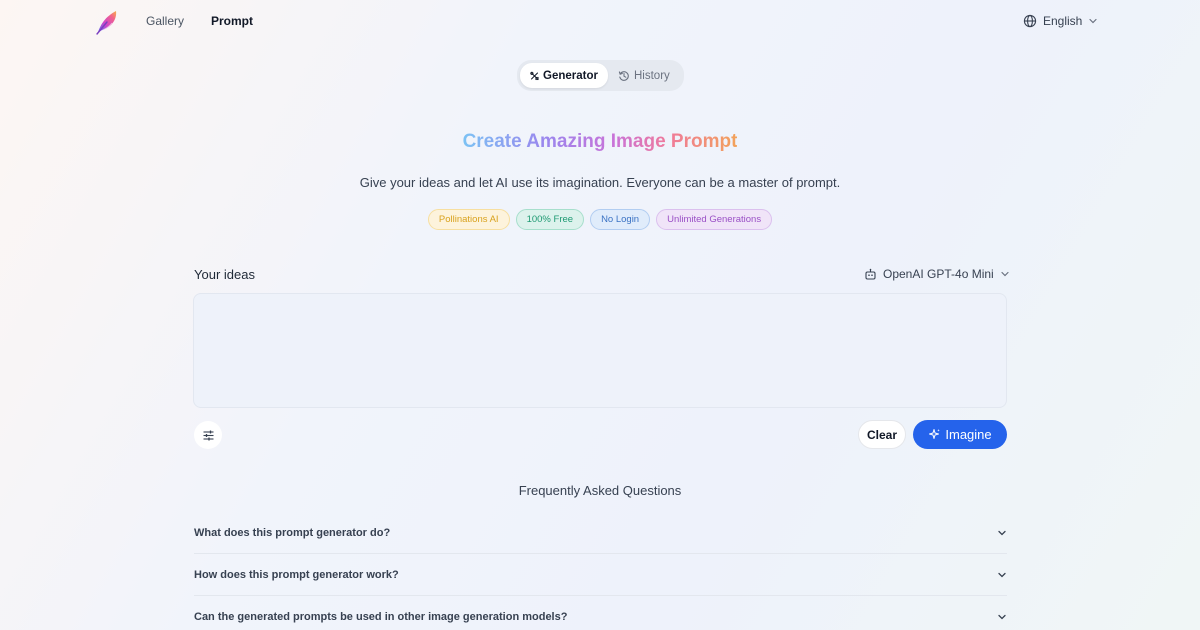  I want to click on faq-item: How does this prompt generator work?, so click(600, 575).